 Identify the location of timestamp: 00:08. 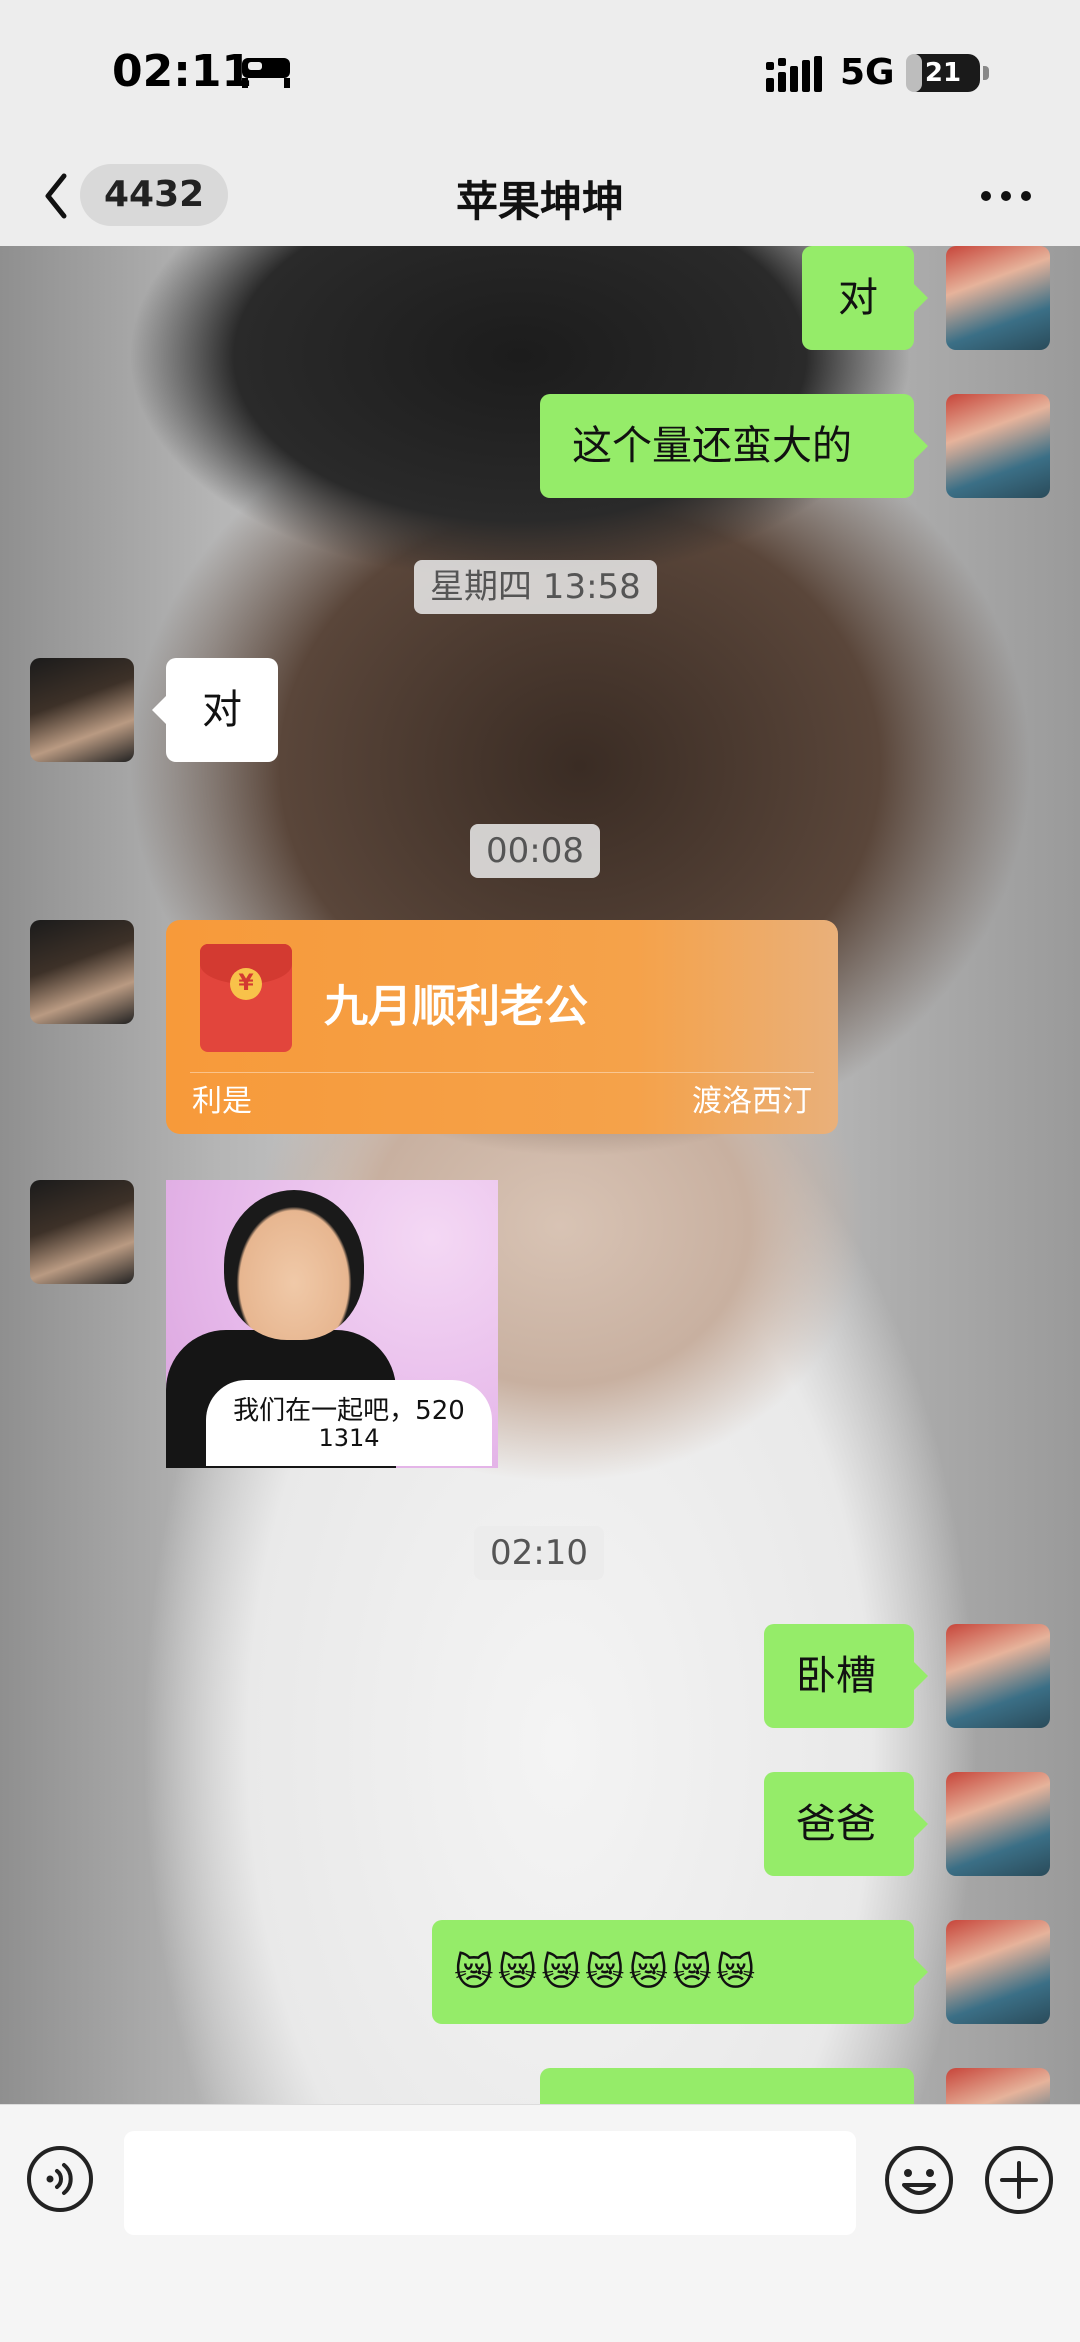
(535, 851).